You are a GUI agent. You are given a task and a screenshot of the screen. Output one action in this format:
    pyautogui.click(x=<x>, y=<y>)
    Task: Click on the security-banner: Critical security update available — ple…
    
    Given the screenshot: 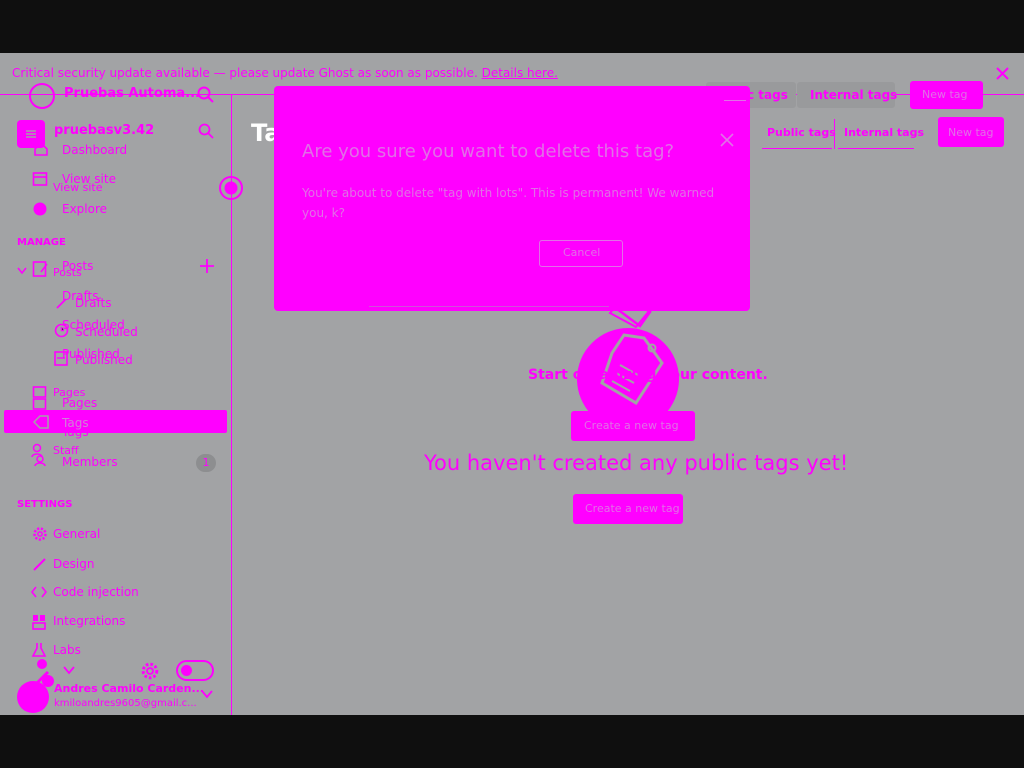 What is the action you would take?
    pyautogui.click(x=285, y=73)
    